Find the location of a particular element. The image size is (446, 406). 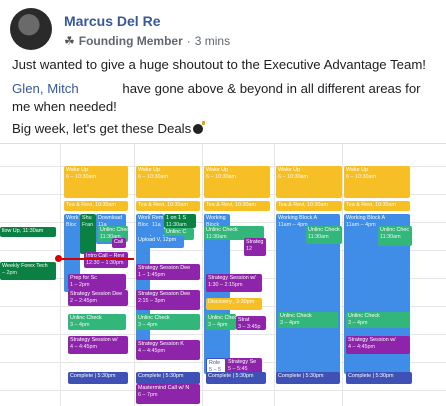

calendar-event: Strategy Session K4 – 4:45pm is located at coordinates (168, 350).